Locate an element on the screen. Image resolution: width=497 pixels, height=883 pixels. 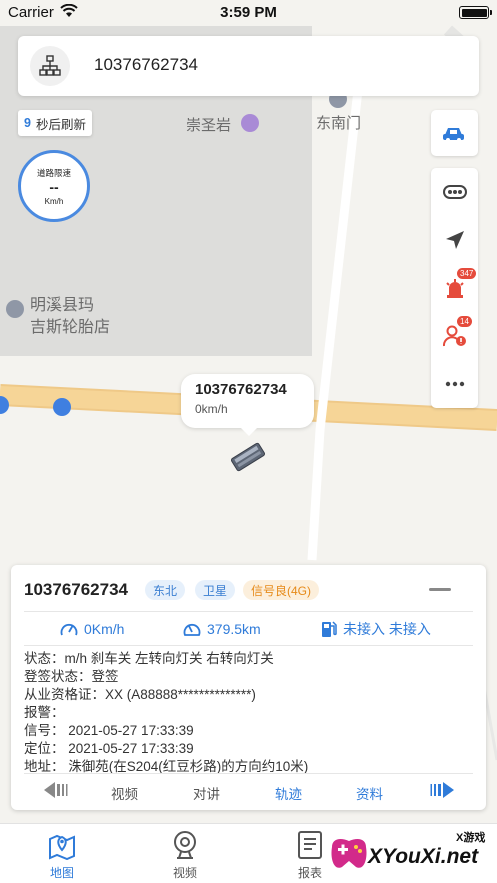
speed-limit-value: -- is located at coordinates (54, 187).